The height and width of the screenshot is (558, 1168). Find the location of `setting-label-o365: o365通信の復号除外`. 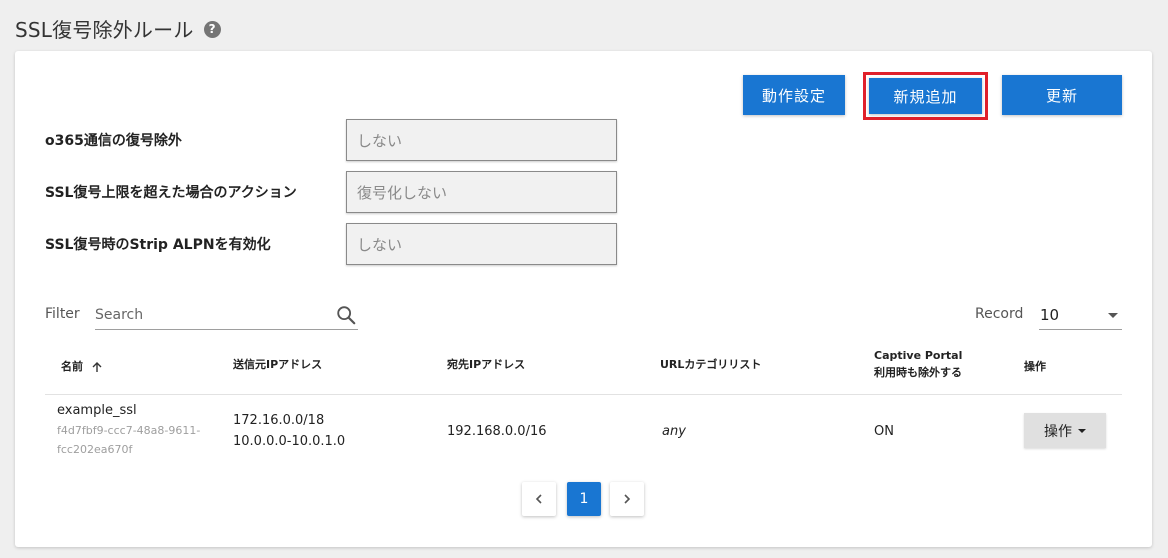

setting-label-o365: o365通信の復号除外 is located at coordinates (113, 141).